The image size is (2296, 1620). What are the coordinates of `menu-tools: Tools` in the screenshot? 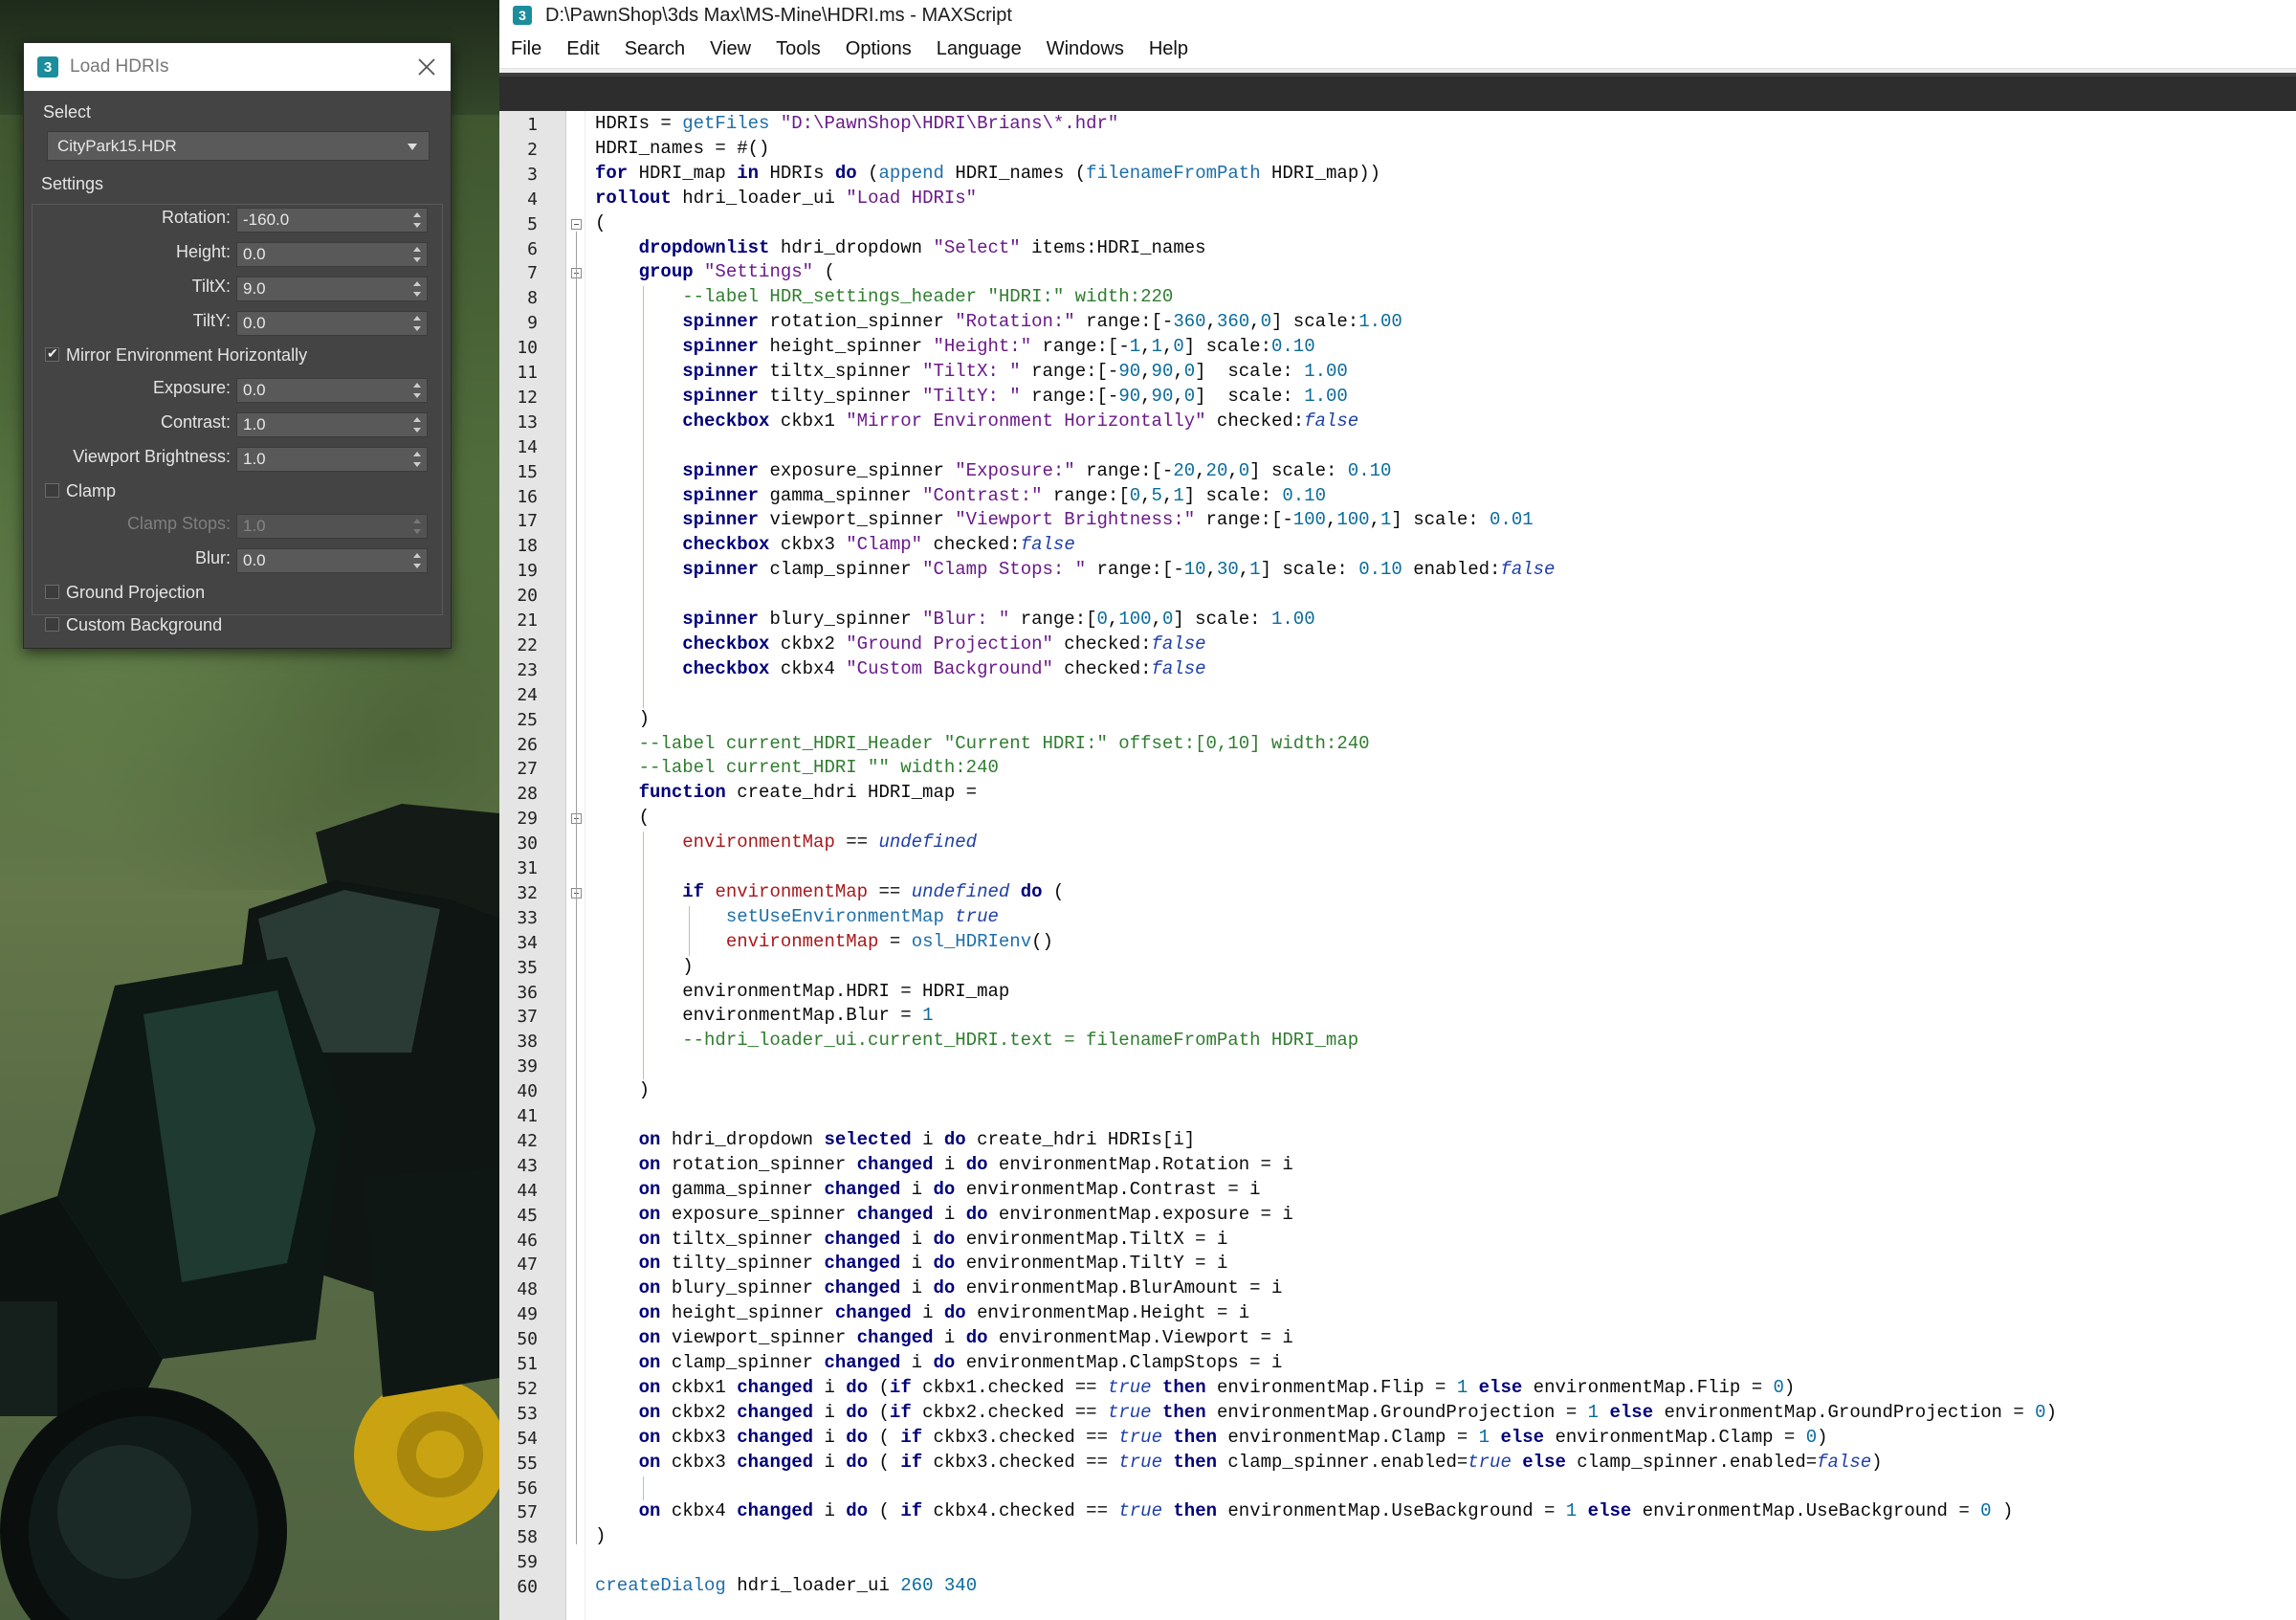 It's located at (798, 49).